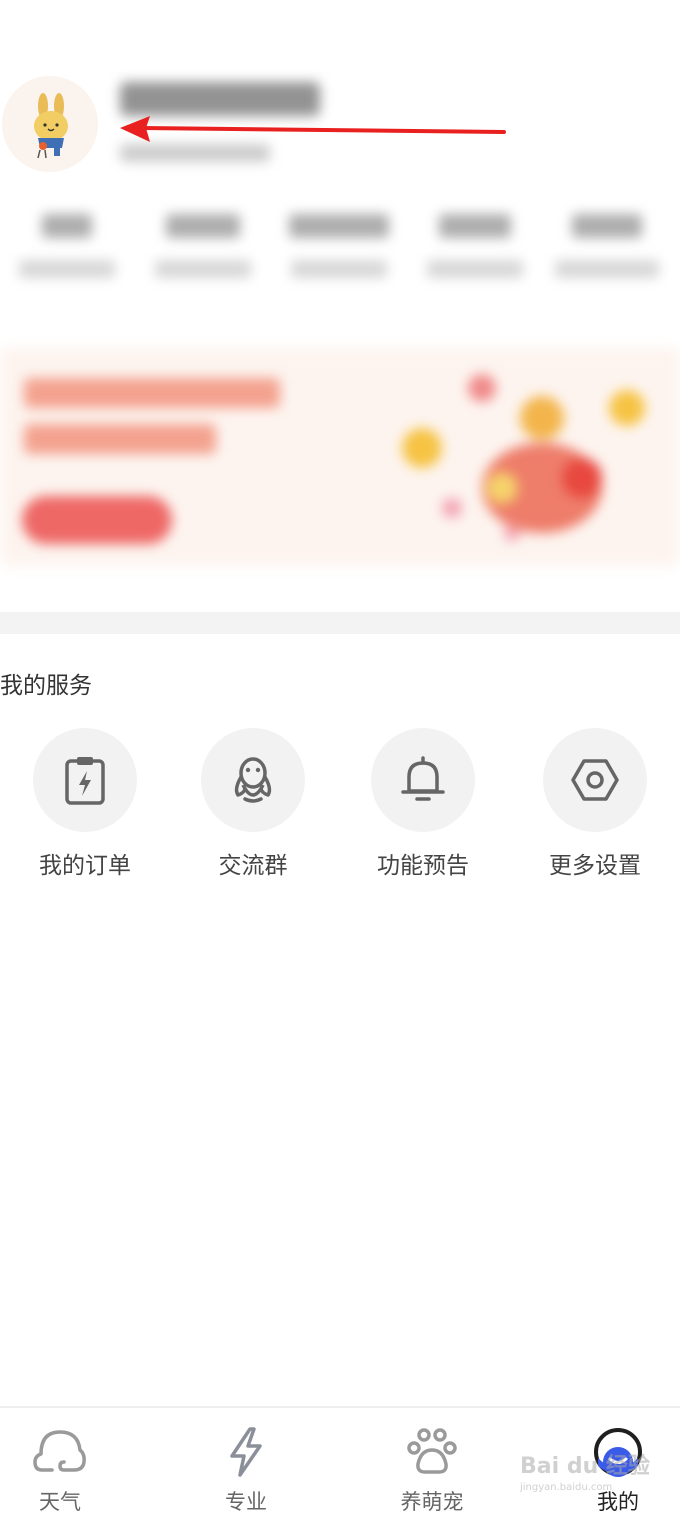 The height and width of the screenshot is (1518, 680). I want to click on tab-label: 专业, so click(246, 1502).